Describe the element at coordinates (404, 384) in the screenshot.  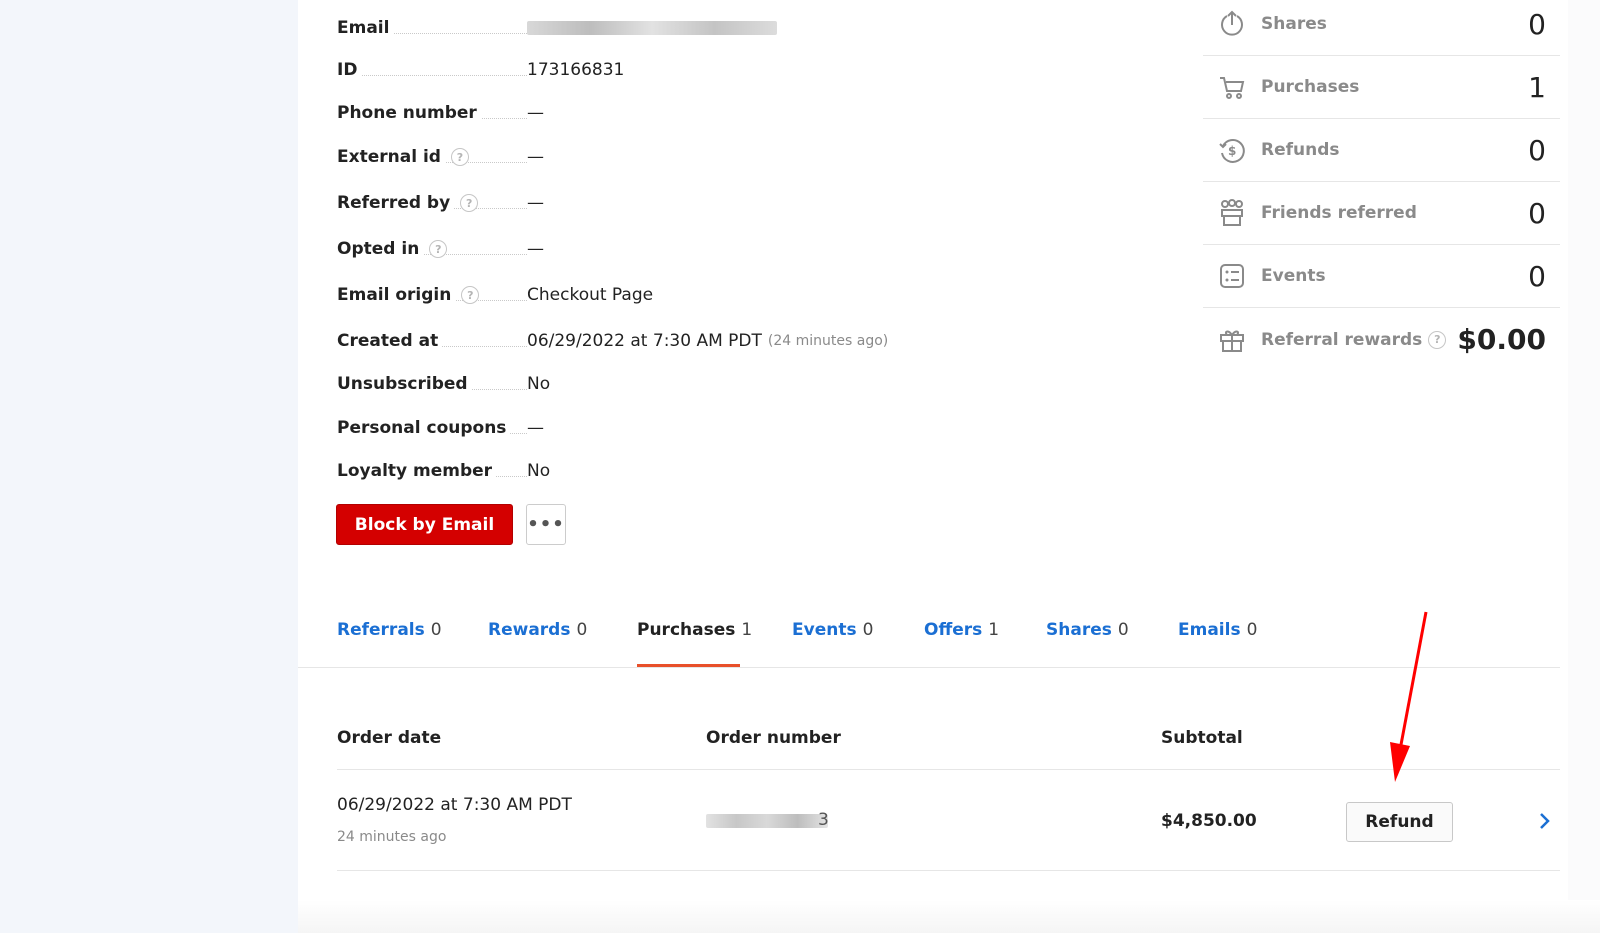
I see `detail-label: Unsubscribed` at that location.